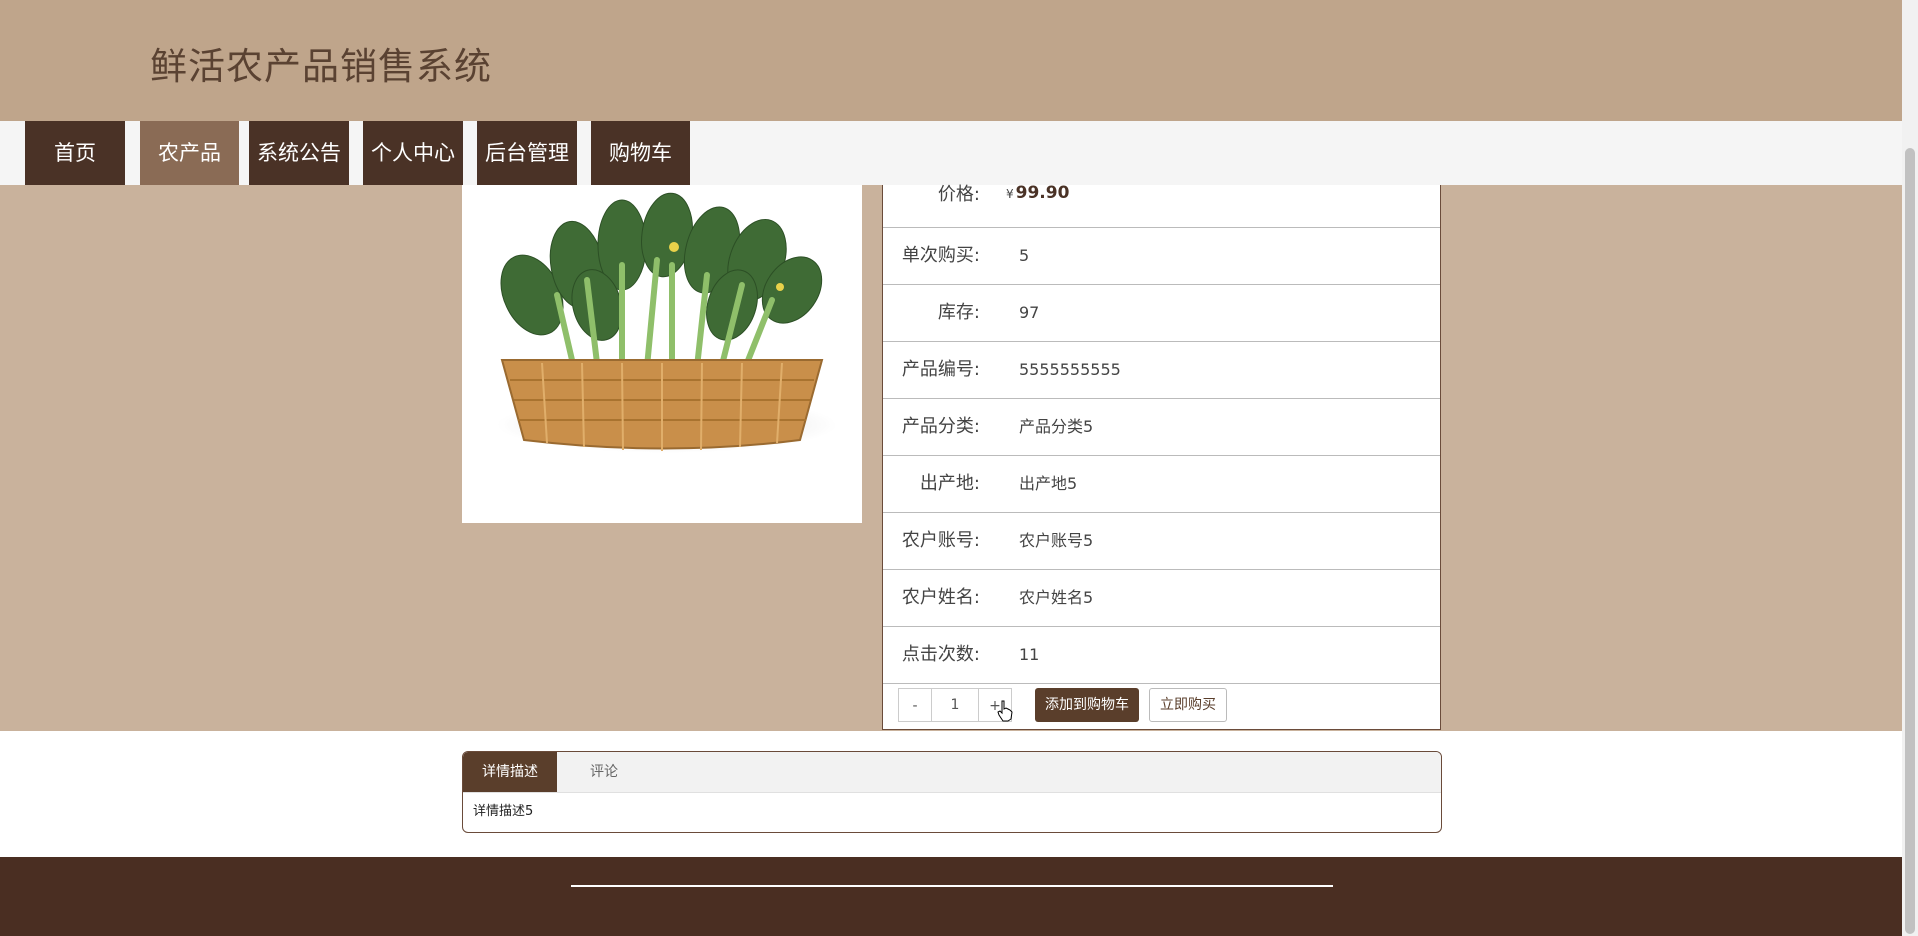 The image size is (1918, 936). Describe the element at coordinates (1024, 255) in the screenshot. I see `info-value: 5` at that location.